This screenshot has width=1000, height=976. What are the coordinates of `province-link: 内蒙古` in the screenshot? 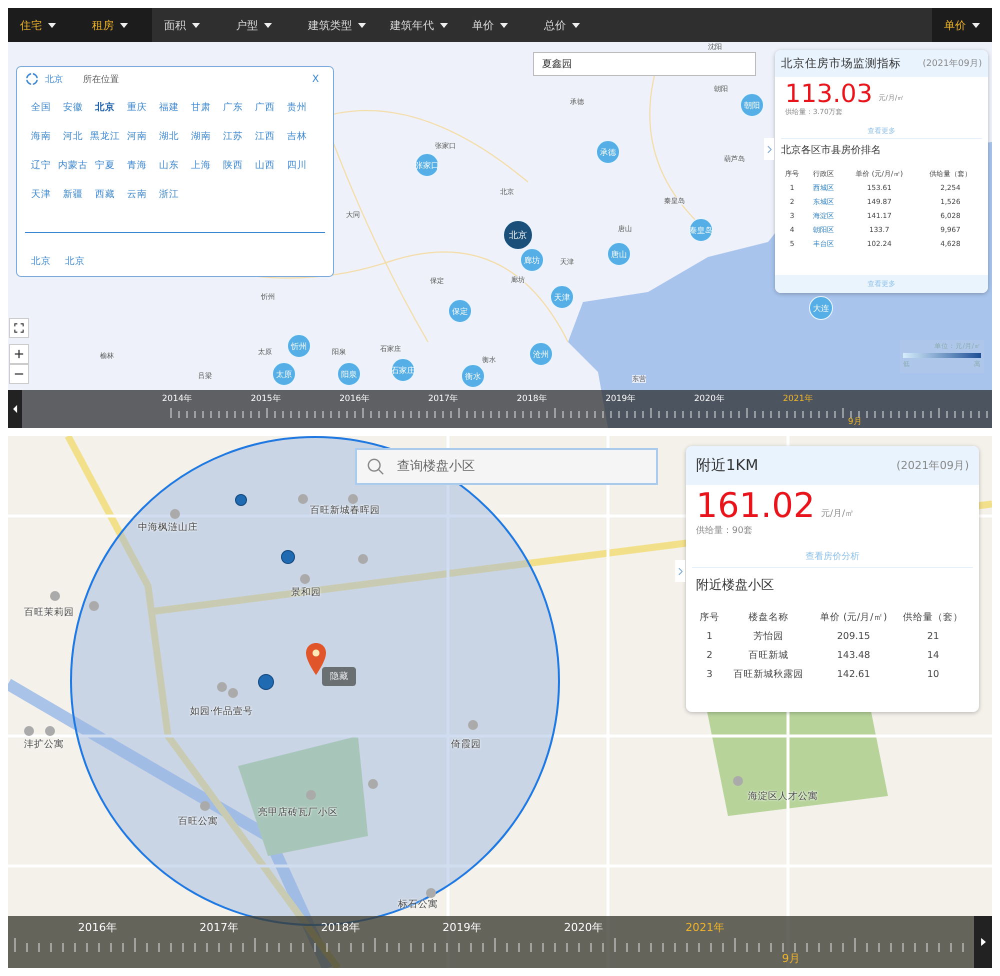 It's located at (73, 165).